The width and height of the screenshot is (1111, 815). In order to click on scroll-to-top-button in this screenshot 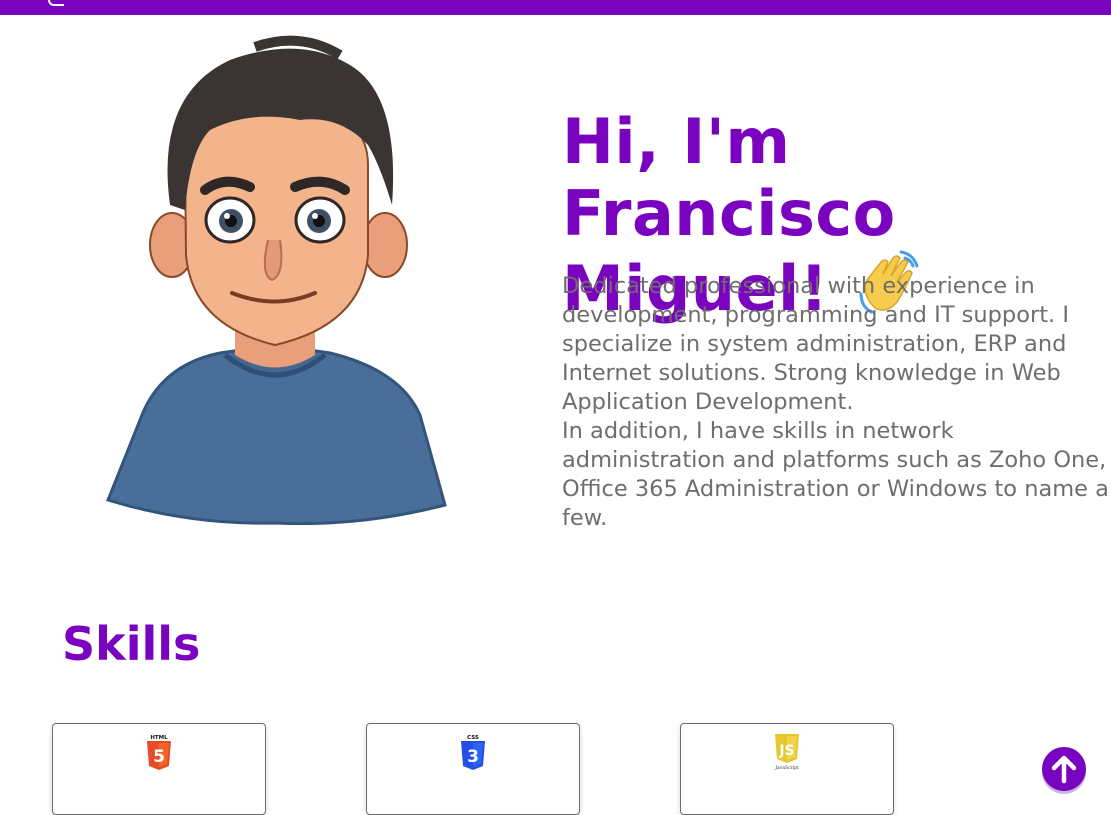, I will do `click(1064, 769)`.